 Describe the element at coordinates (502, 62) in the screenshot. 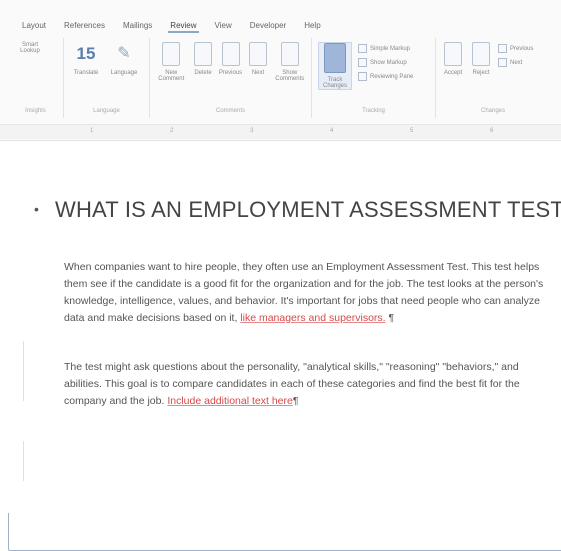

I see `next-change-icon` at that location.